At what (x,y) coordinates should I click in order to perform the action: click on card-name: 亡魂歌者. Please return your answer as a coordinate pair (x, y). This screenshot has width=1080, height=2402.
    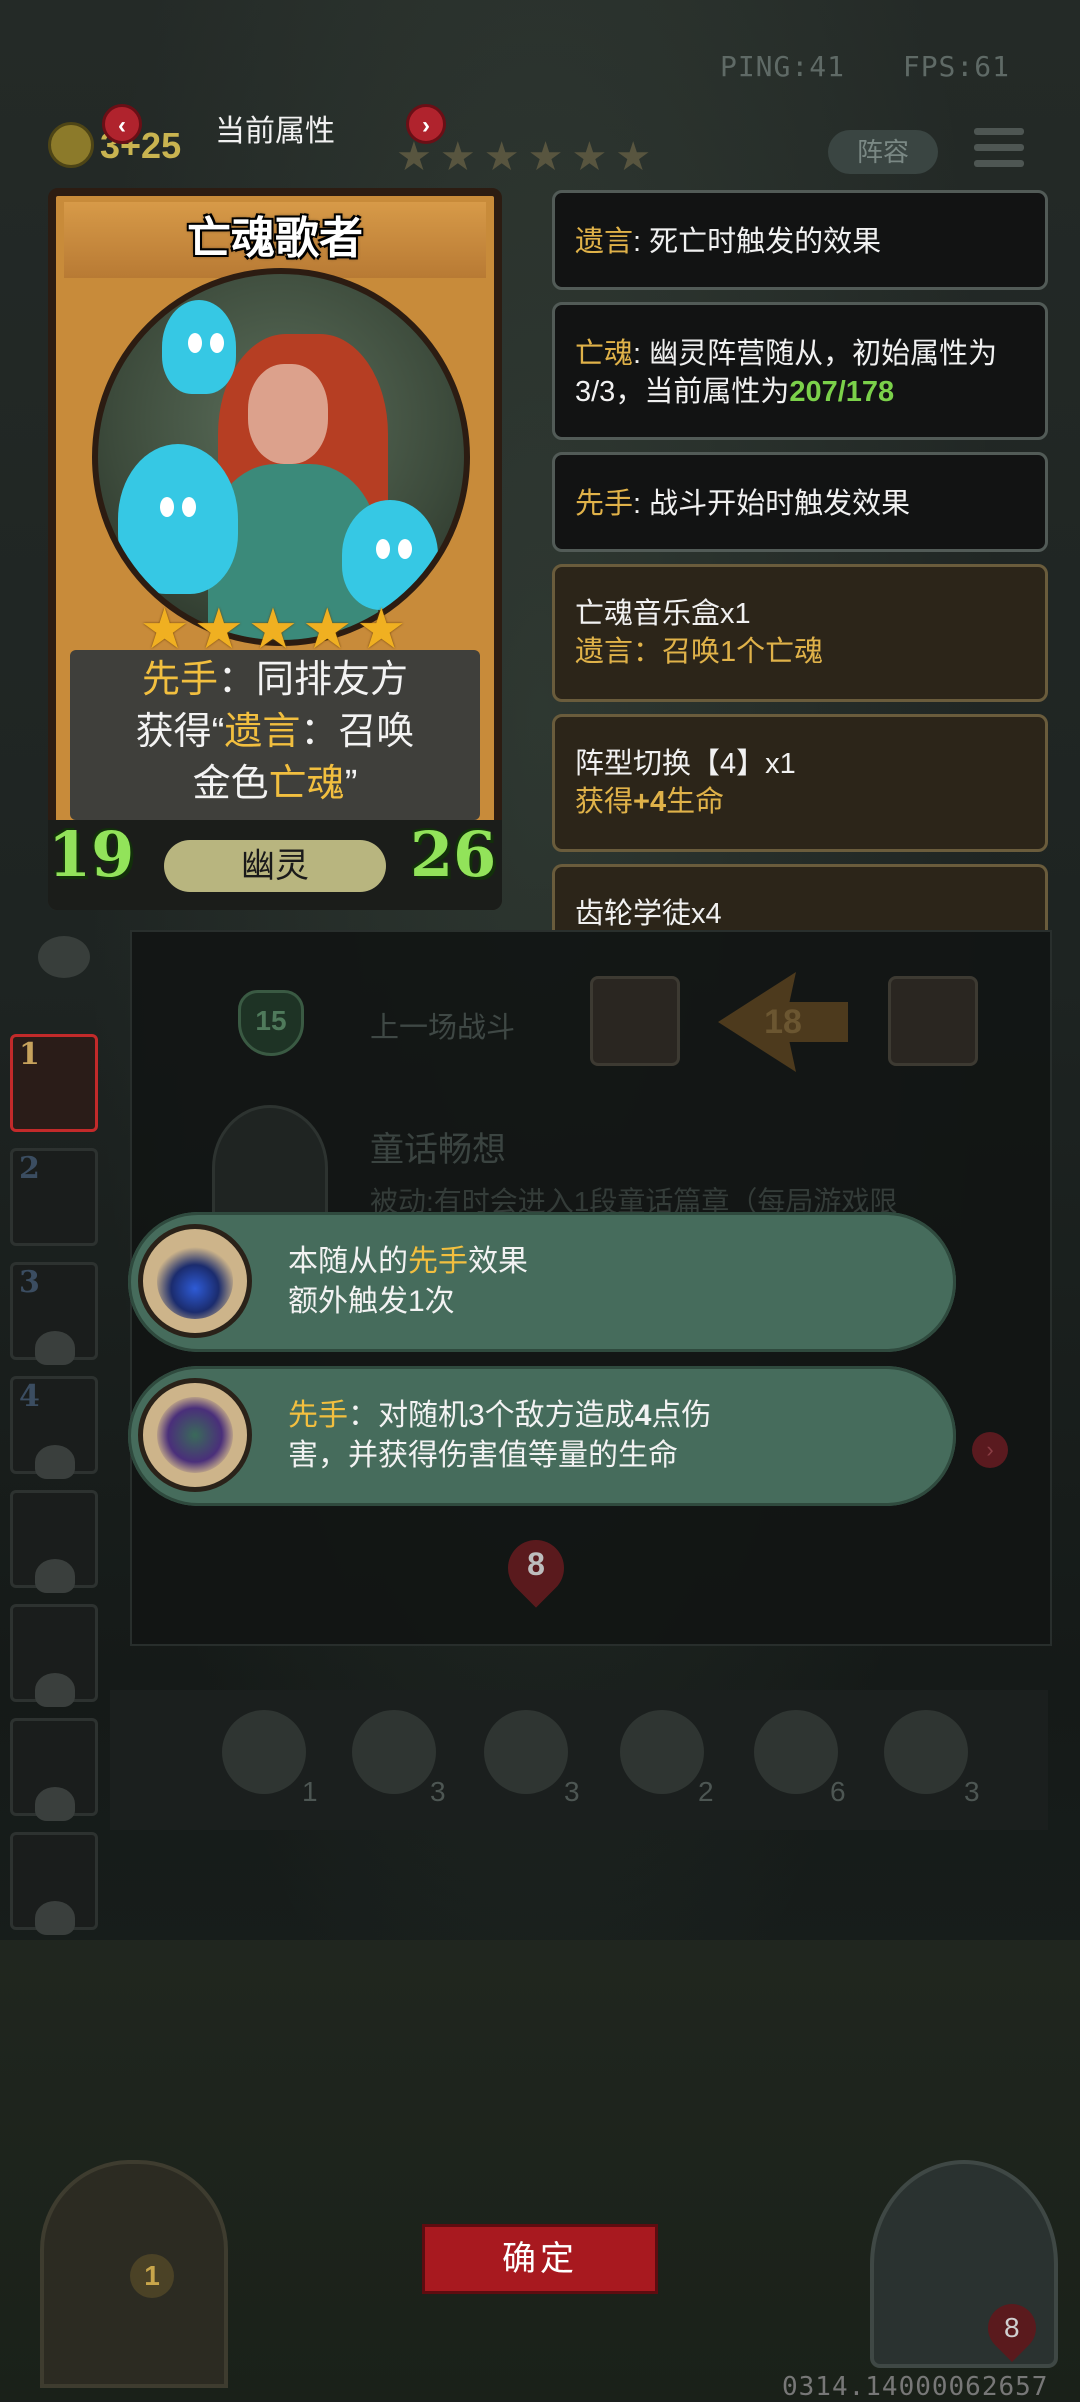
    Looking at the image, I should click on (275, 238).